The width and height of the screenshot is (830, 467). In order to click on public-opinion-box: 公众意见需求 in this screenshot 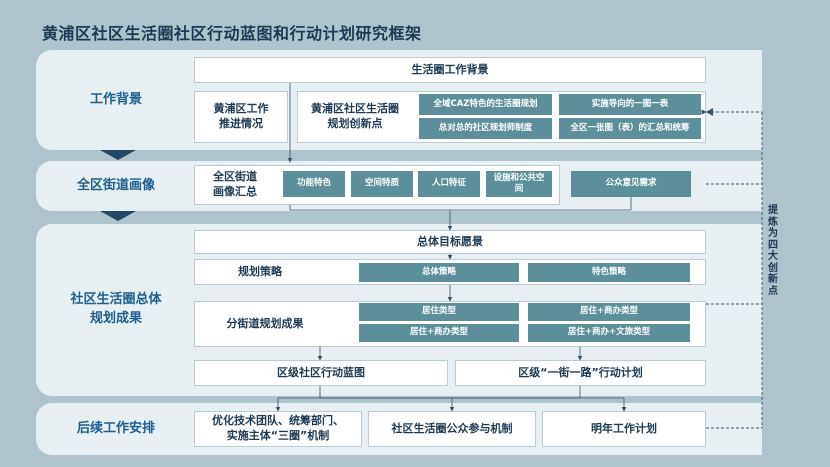, I will do `click(631, 184)`.